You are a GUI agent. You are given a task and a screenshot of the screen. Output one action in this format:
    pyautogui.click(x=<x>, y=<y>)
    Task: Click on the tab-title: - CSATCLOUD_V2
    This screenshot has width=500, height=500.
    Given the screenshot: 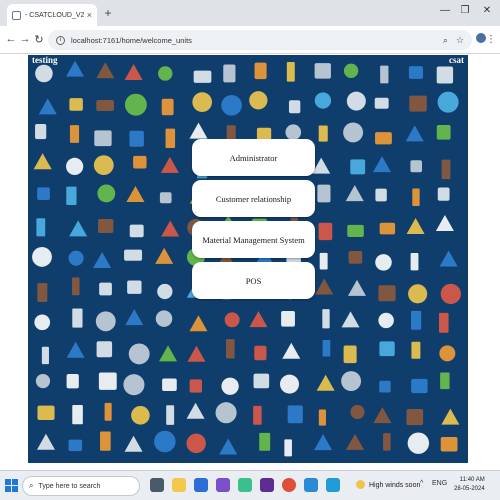 What is the action you would take?
    pyautogui.click(x=55, y=15)
    